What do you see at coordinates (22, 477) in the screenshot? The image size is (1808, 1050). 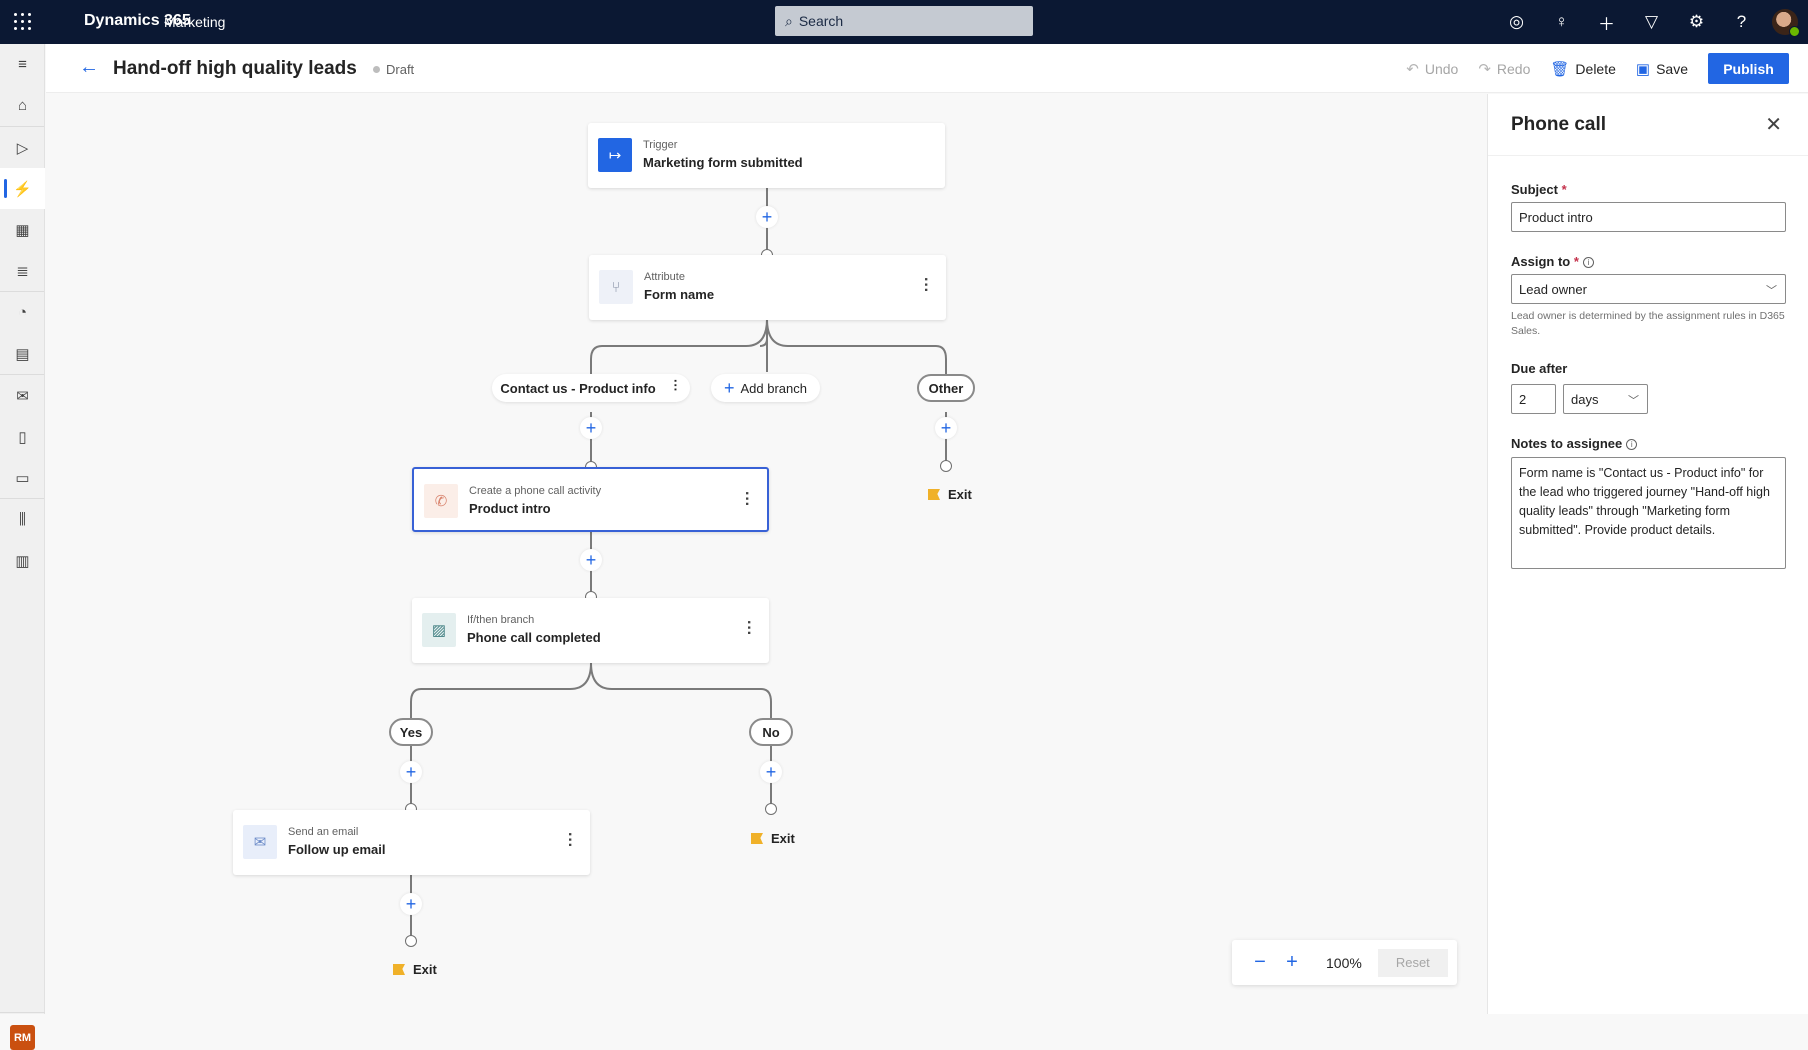 I see `sms-icon: ▭` at bounding box center [22, 477].